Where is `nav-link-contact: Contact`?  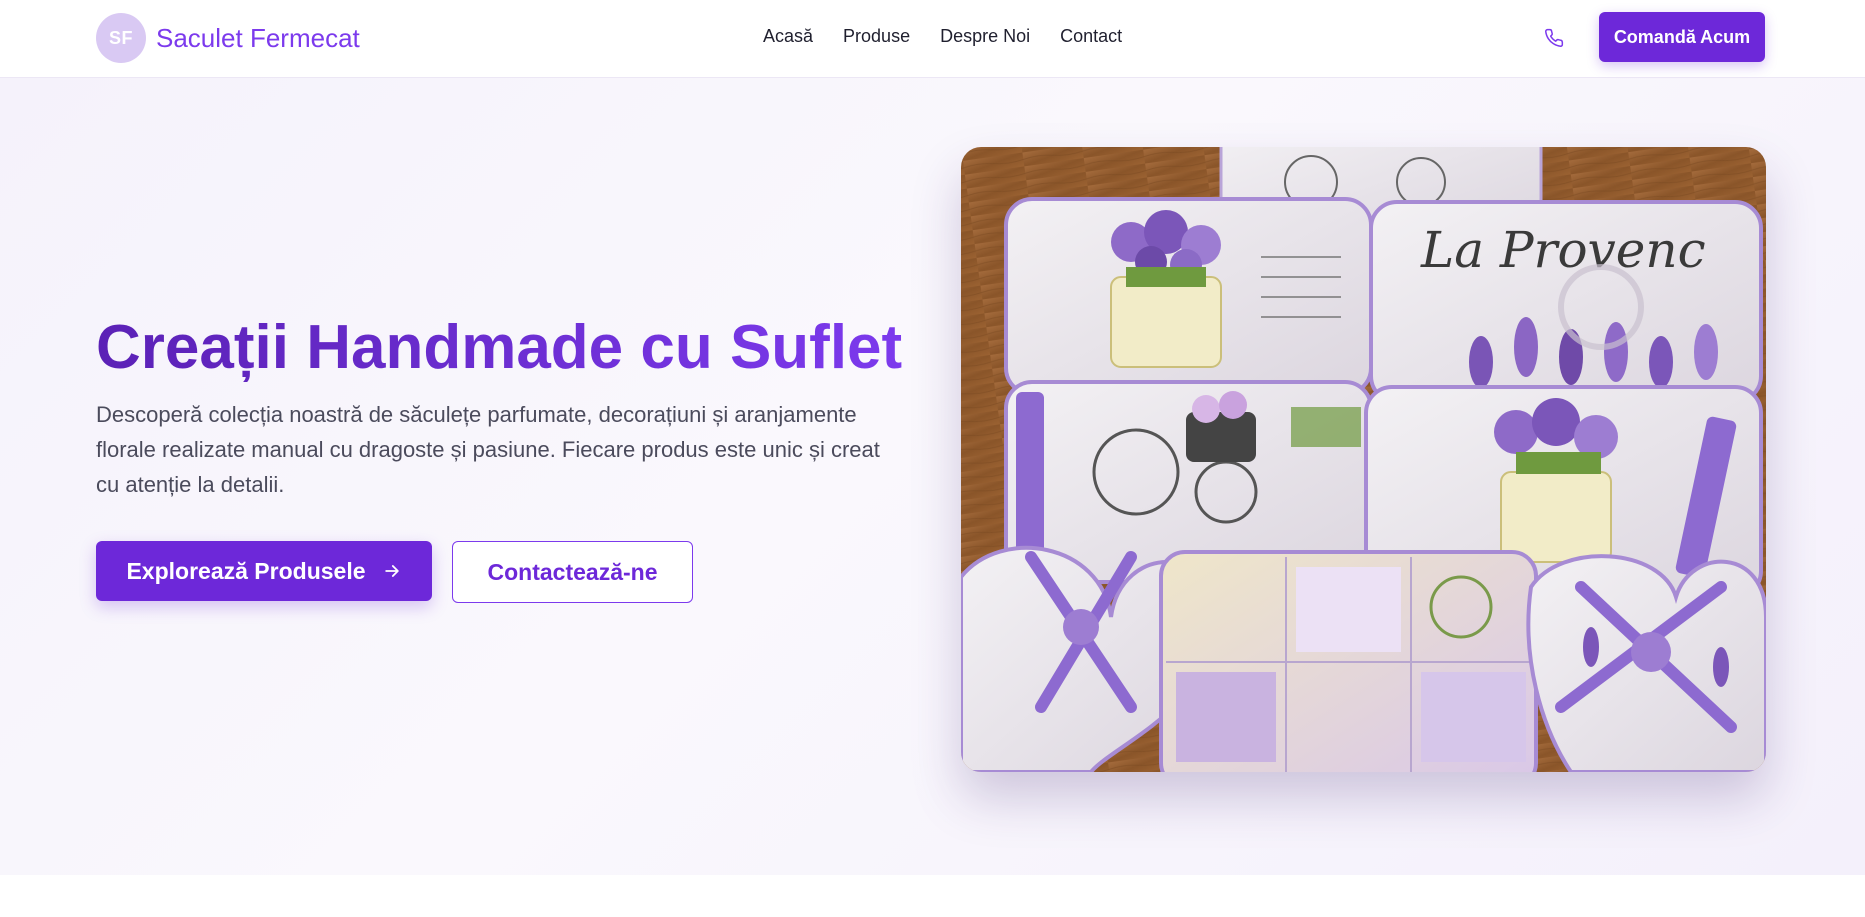
nav-link-contact: Contact is located at coordinates (1091, 36).